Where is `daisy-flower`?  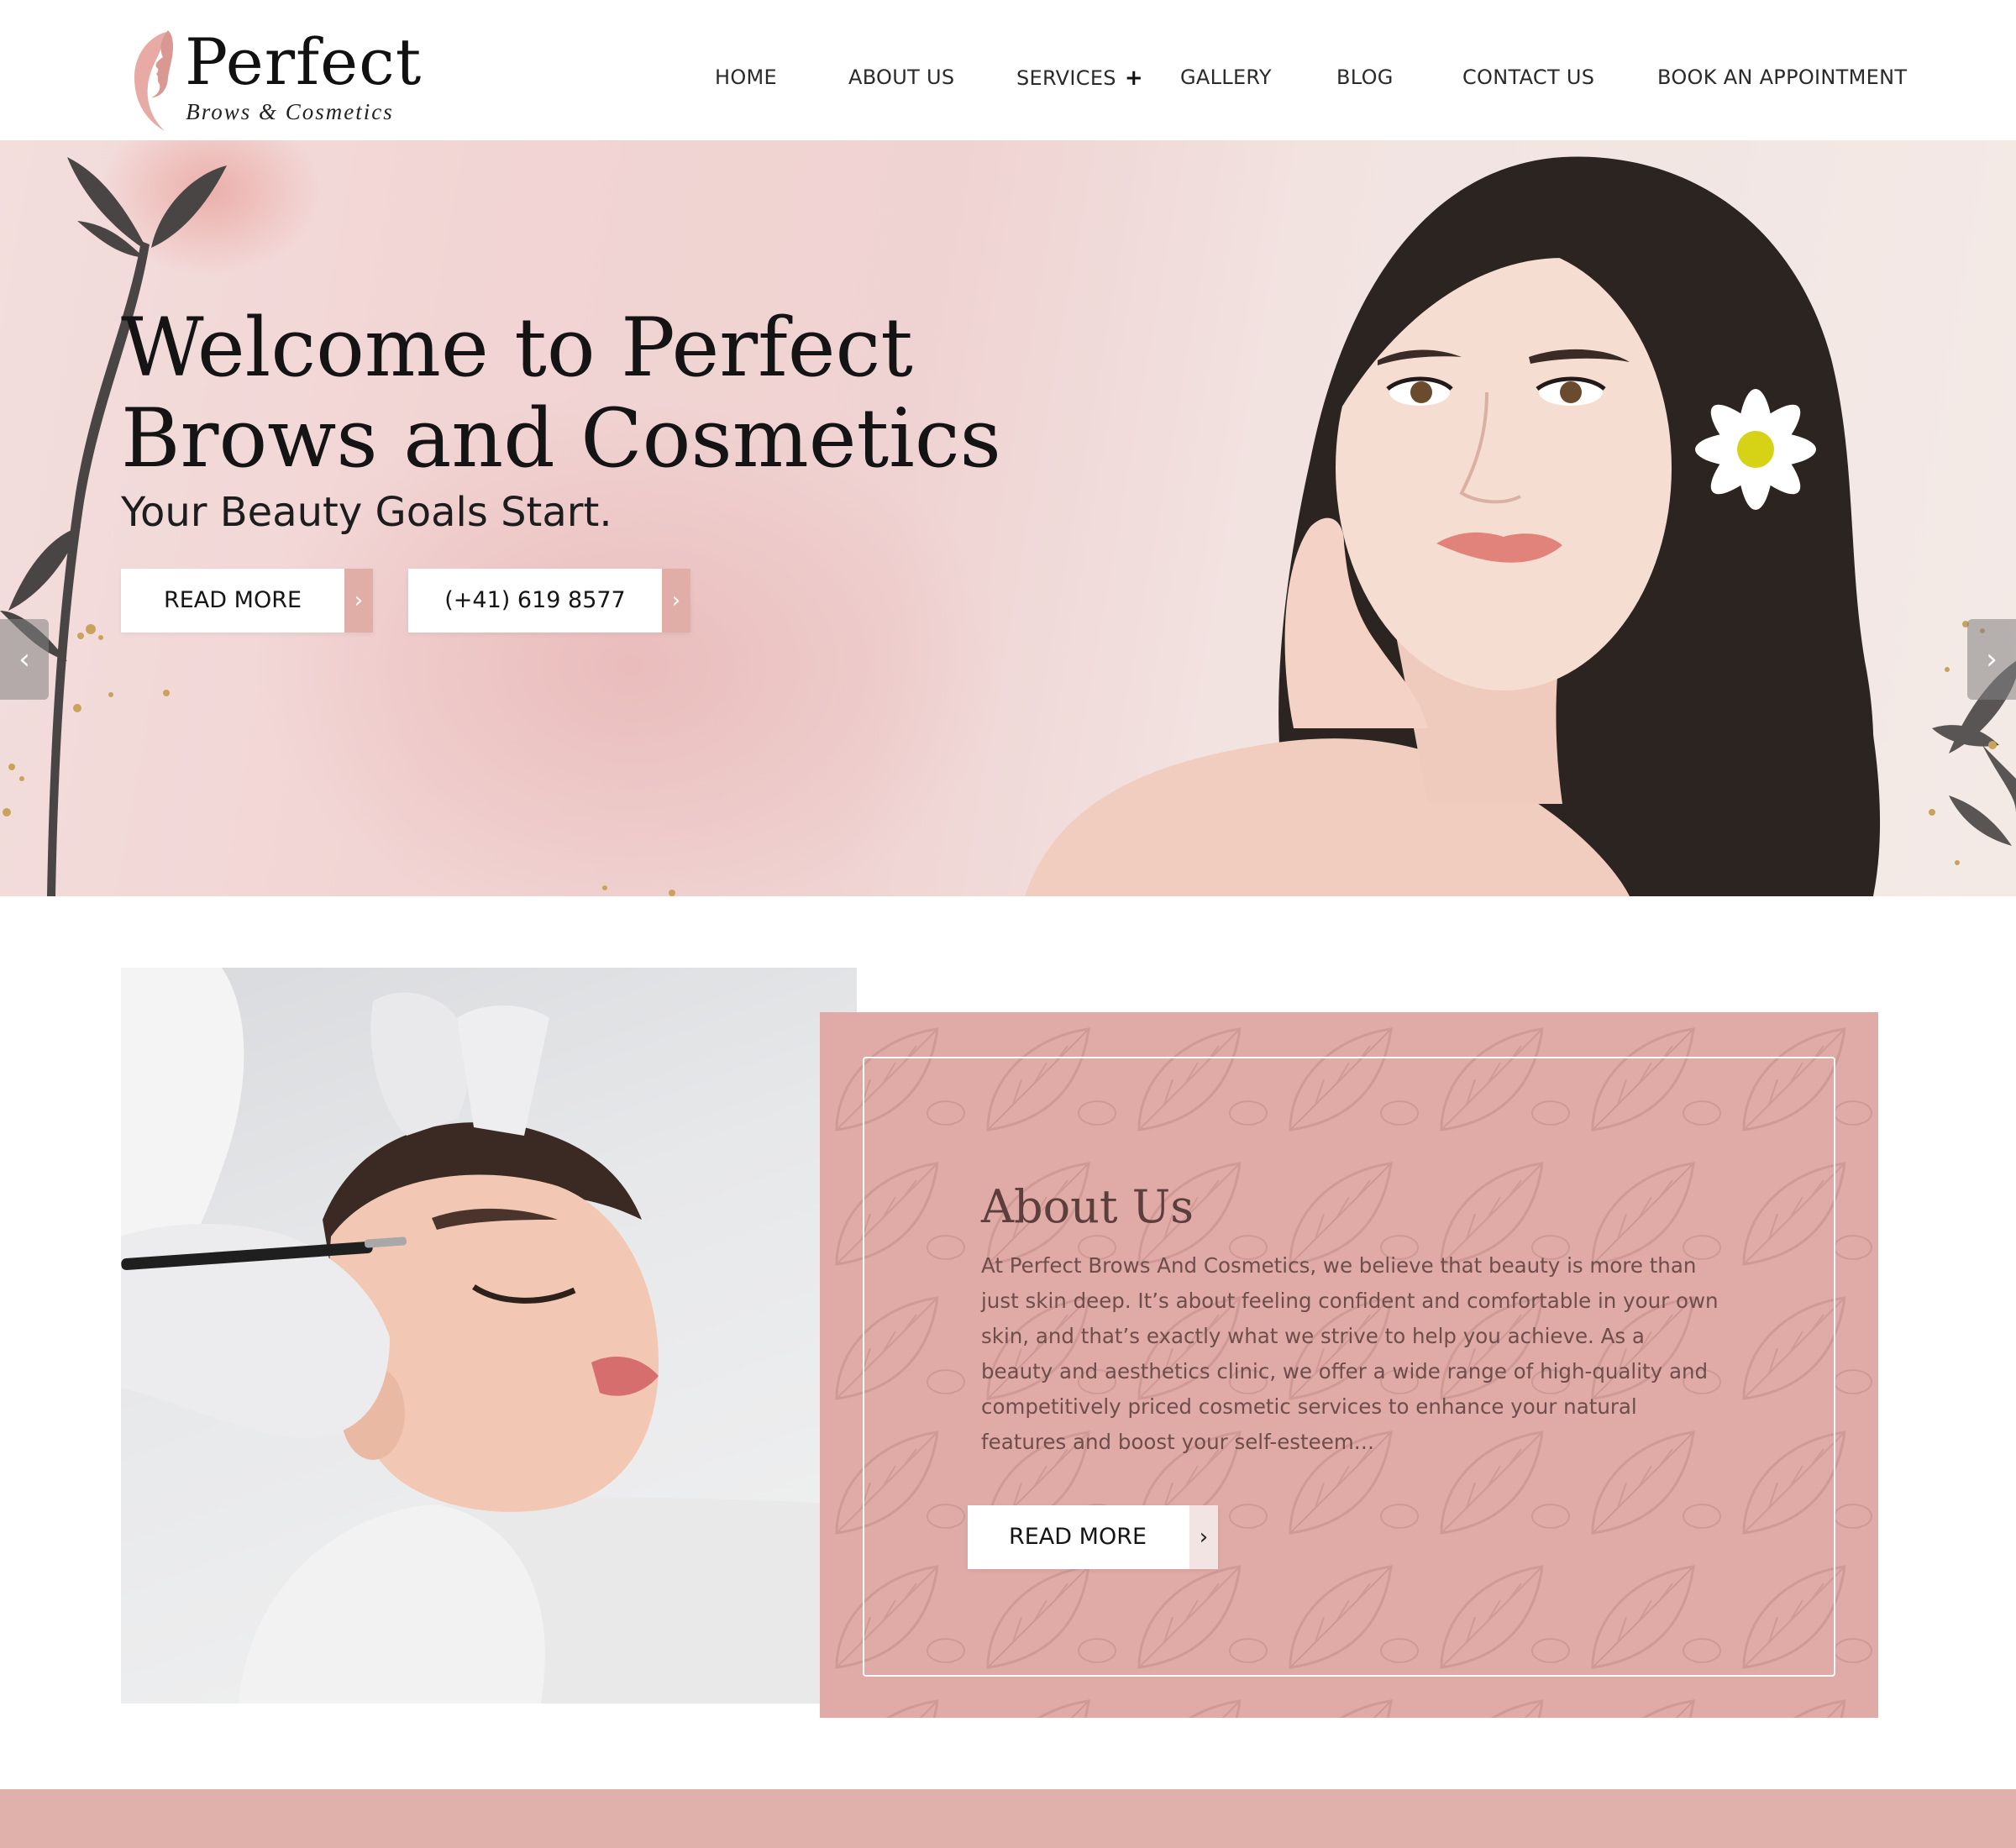 daisy-flower is located at coordinates (1755, 449).